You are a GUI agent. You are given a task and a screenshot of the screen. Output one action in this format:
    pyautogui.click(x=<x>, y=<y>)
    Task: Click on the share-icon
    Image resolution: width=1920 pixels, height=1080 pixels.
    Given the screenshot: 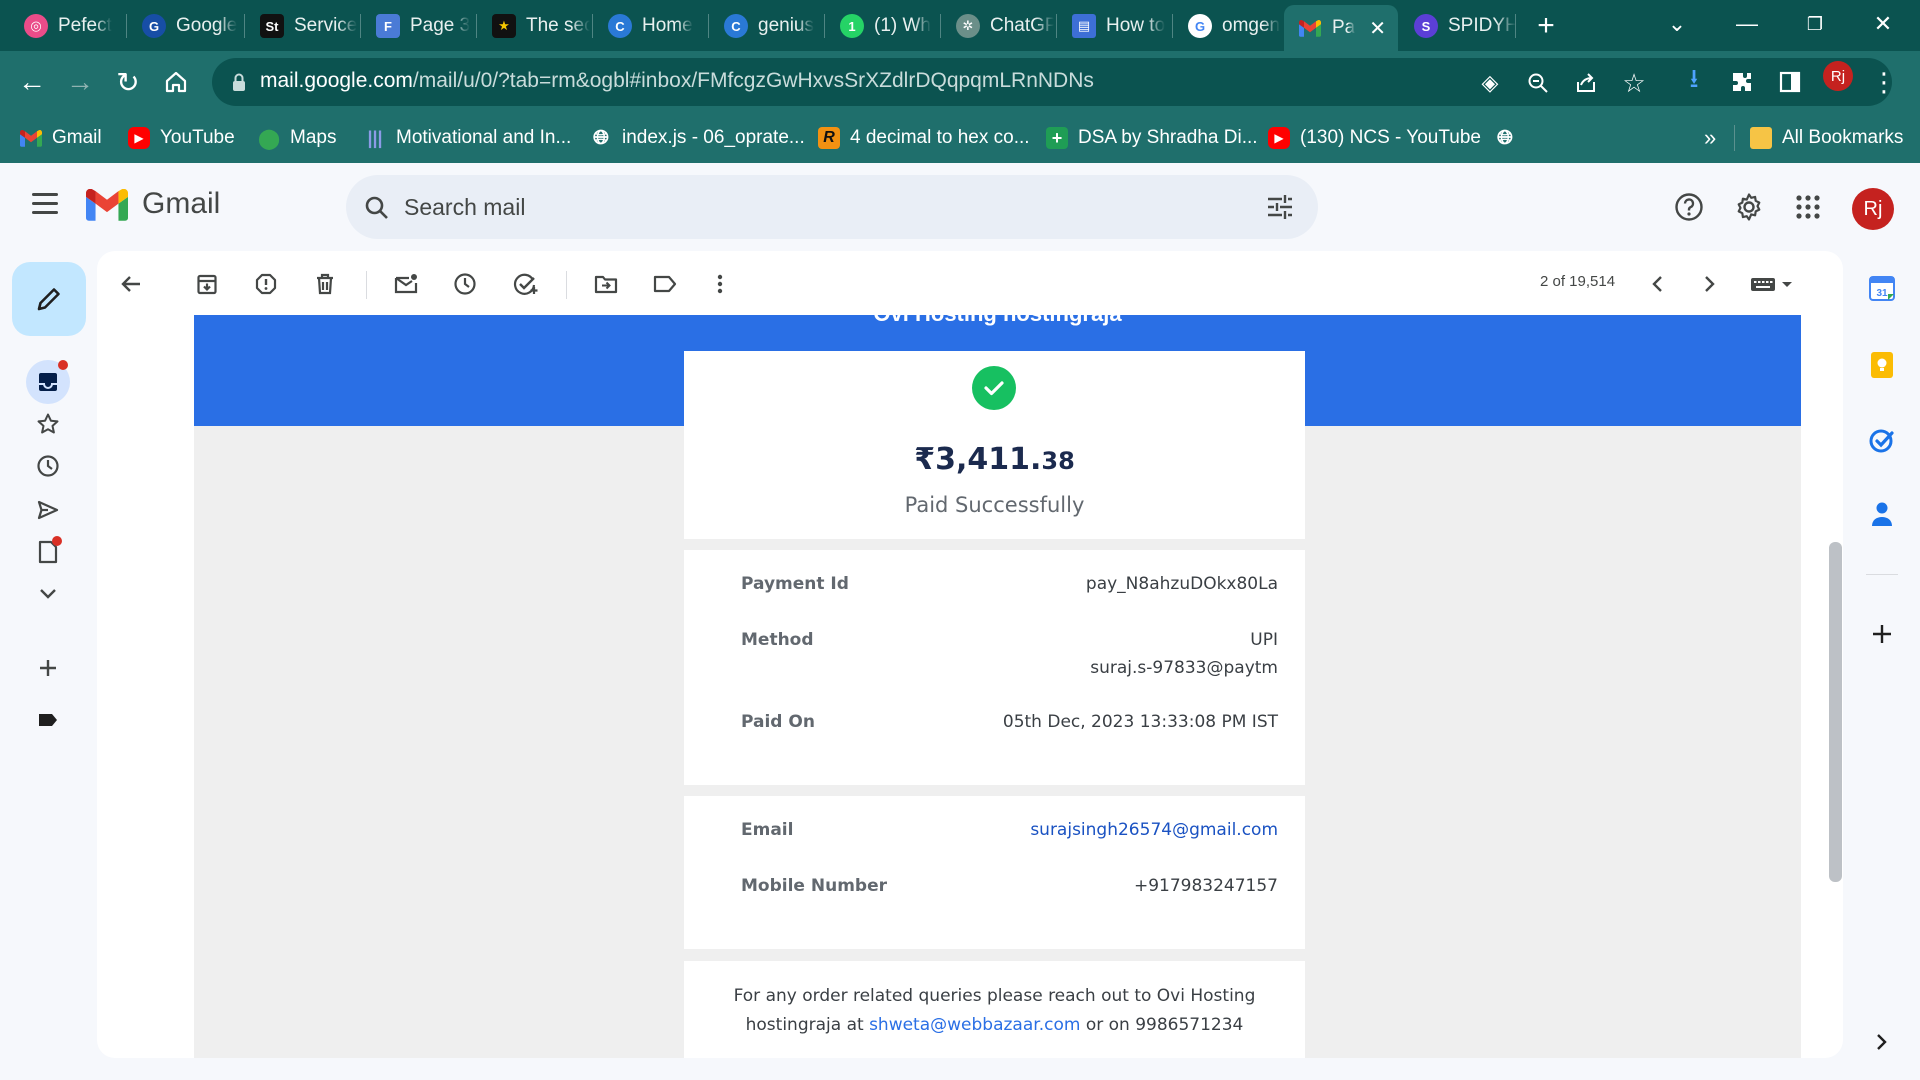 What is the action you would take?
    pyautogui.click(x=1586, y=83)
    